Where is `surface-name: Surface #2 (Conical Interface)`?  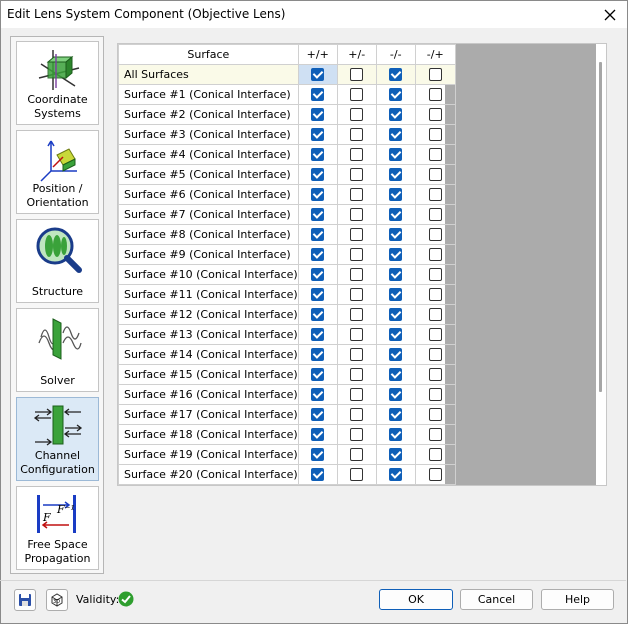 surface-name: Surface #2 (Conical Interface) is located at coordinates (208, 114).